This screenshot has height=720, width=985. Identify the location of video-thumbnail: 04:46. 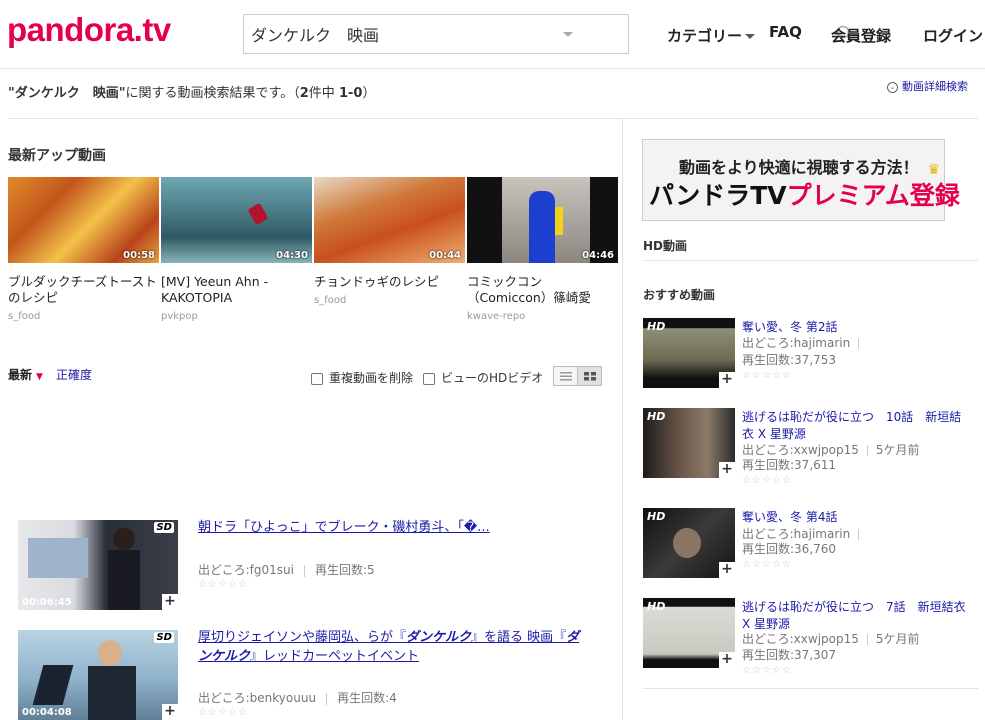
(542, 220).